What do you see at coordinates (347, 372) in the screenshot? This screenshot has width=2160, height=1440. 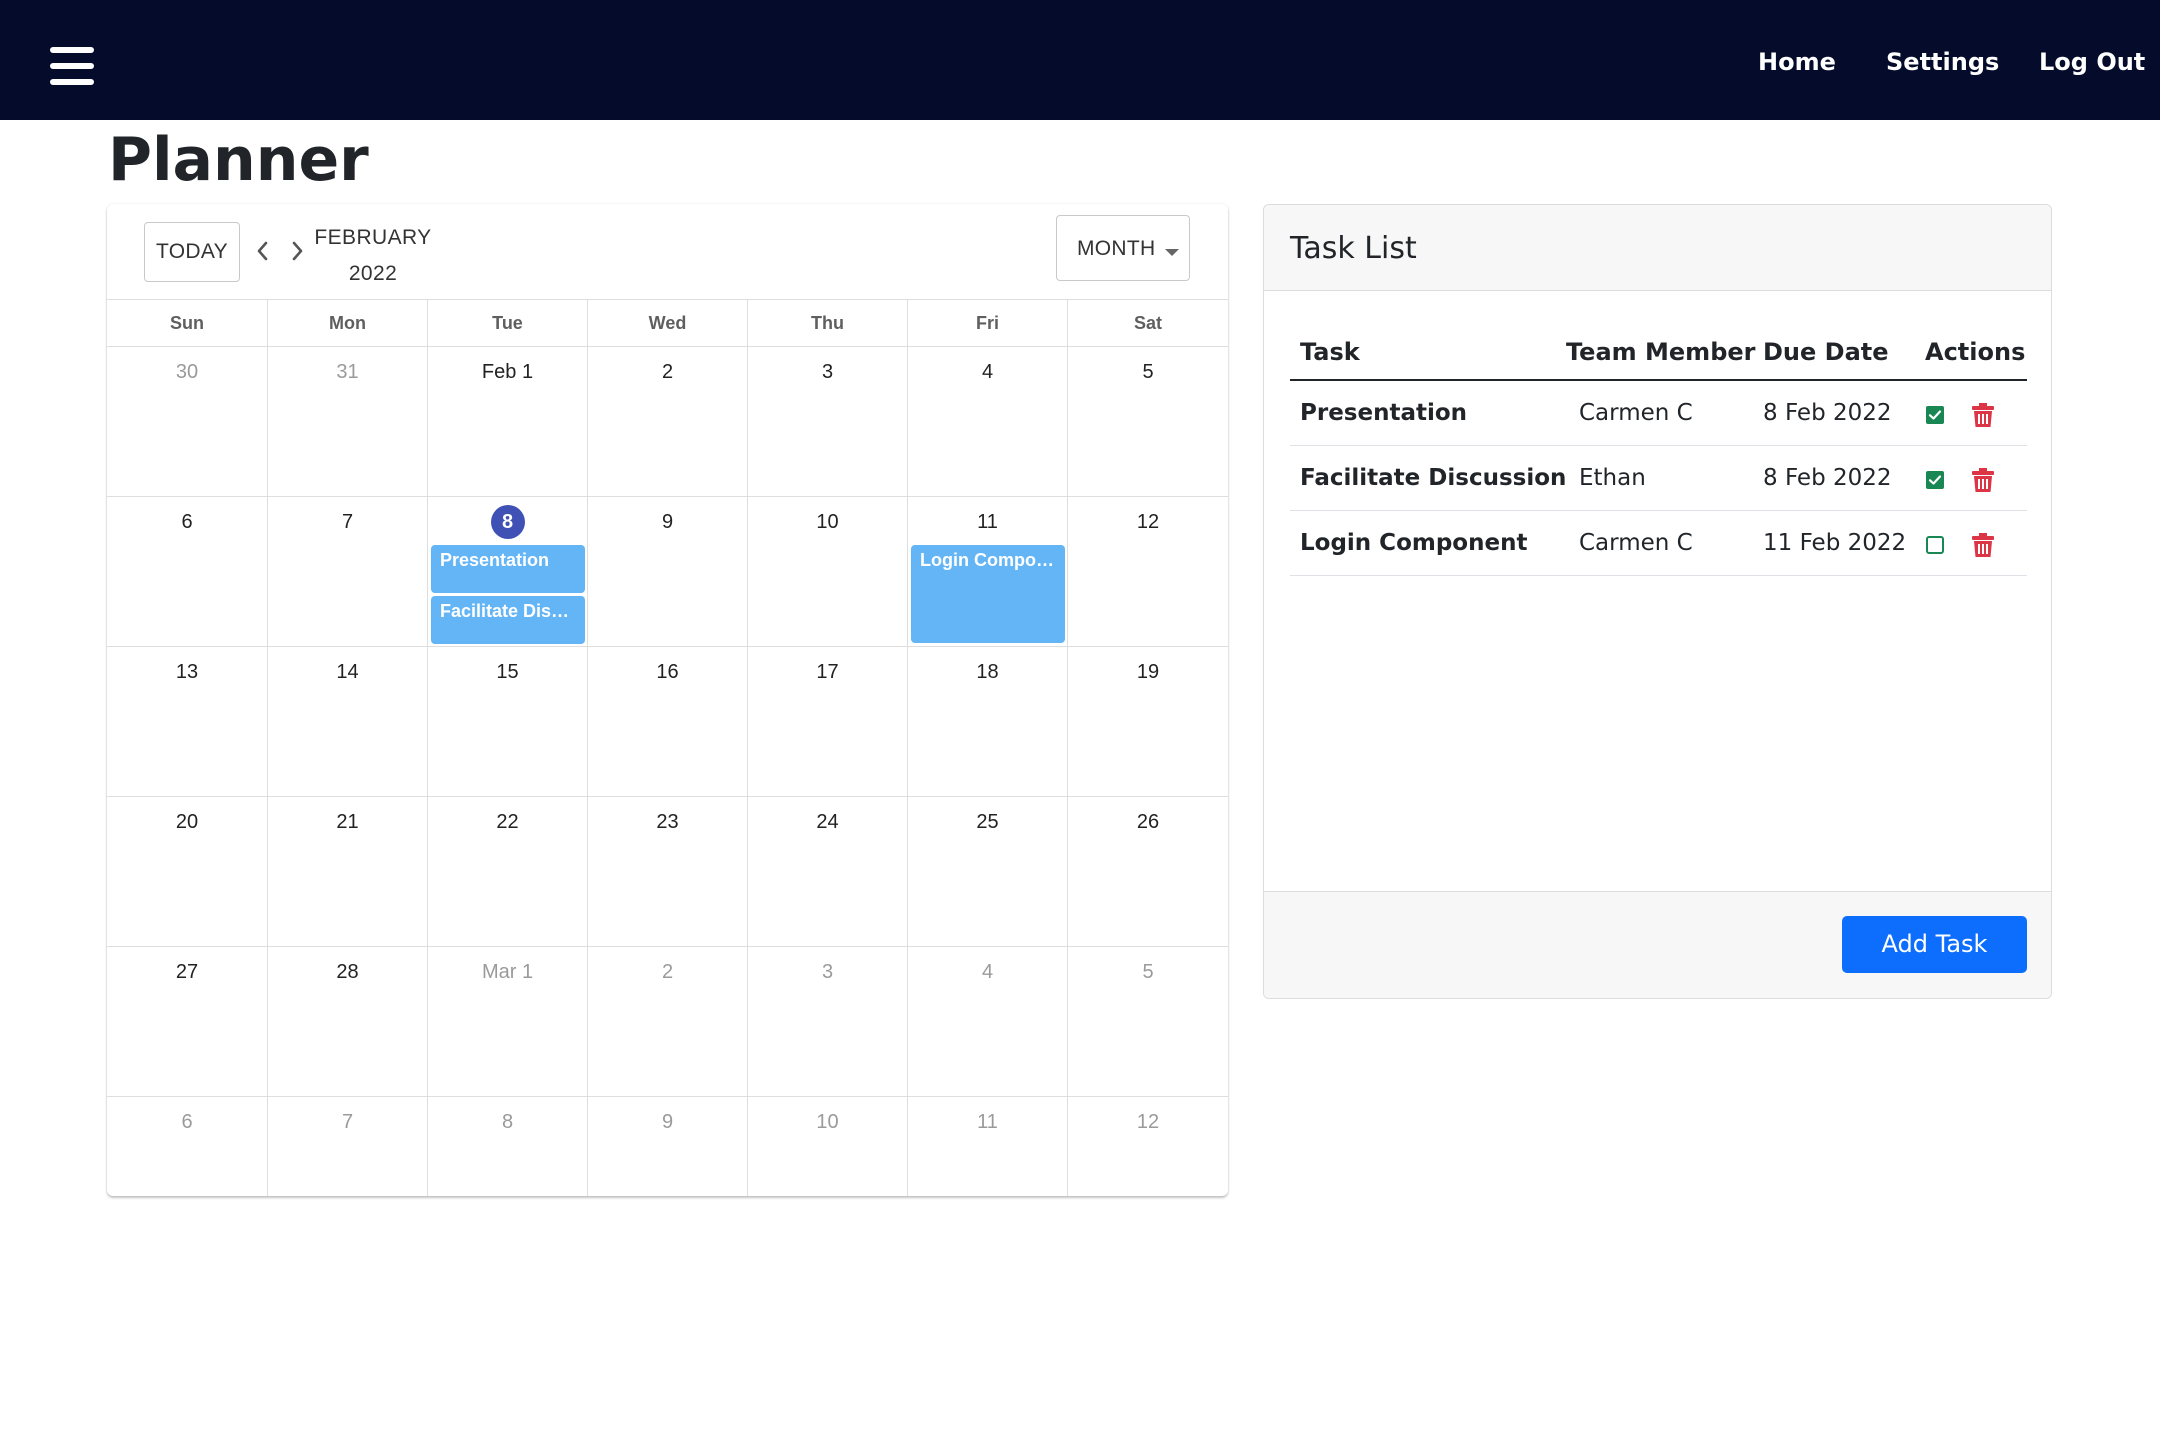 I see `day-number: 31` at bounding box center [347, 372].